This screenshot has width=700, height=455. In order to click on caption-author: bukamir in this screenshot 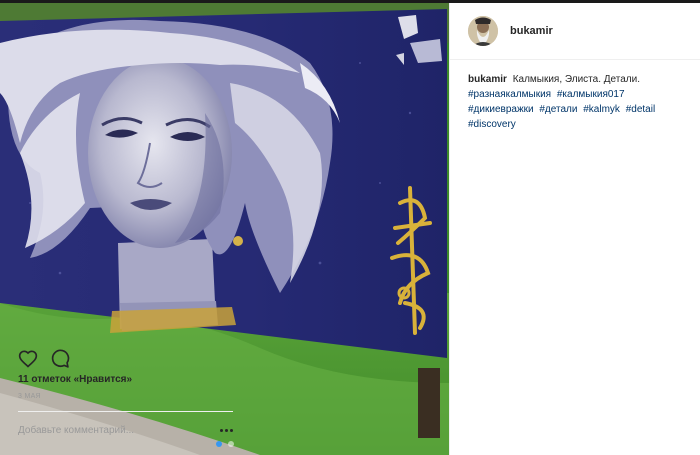, I will do `click(487, 79)`.